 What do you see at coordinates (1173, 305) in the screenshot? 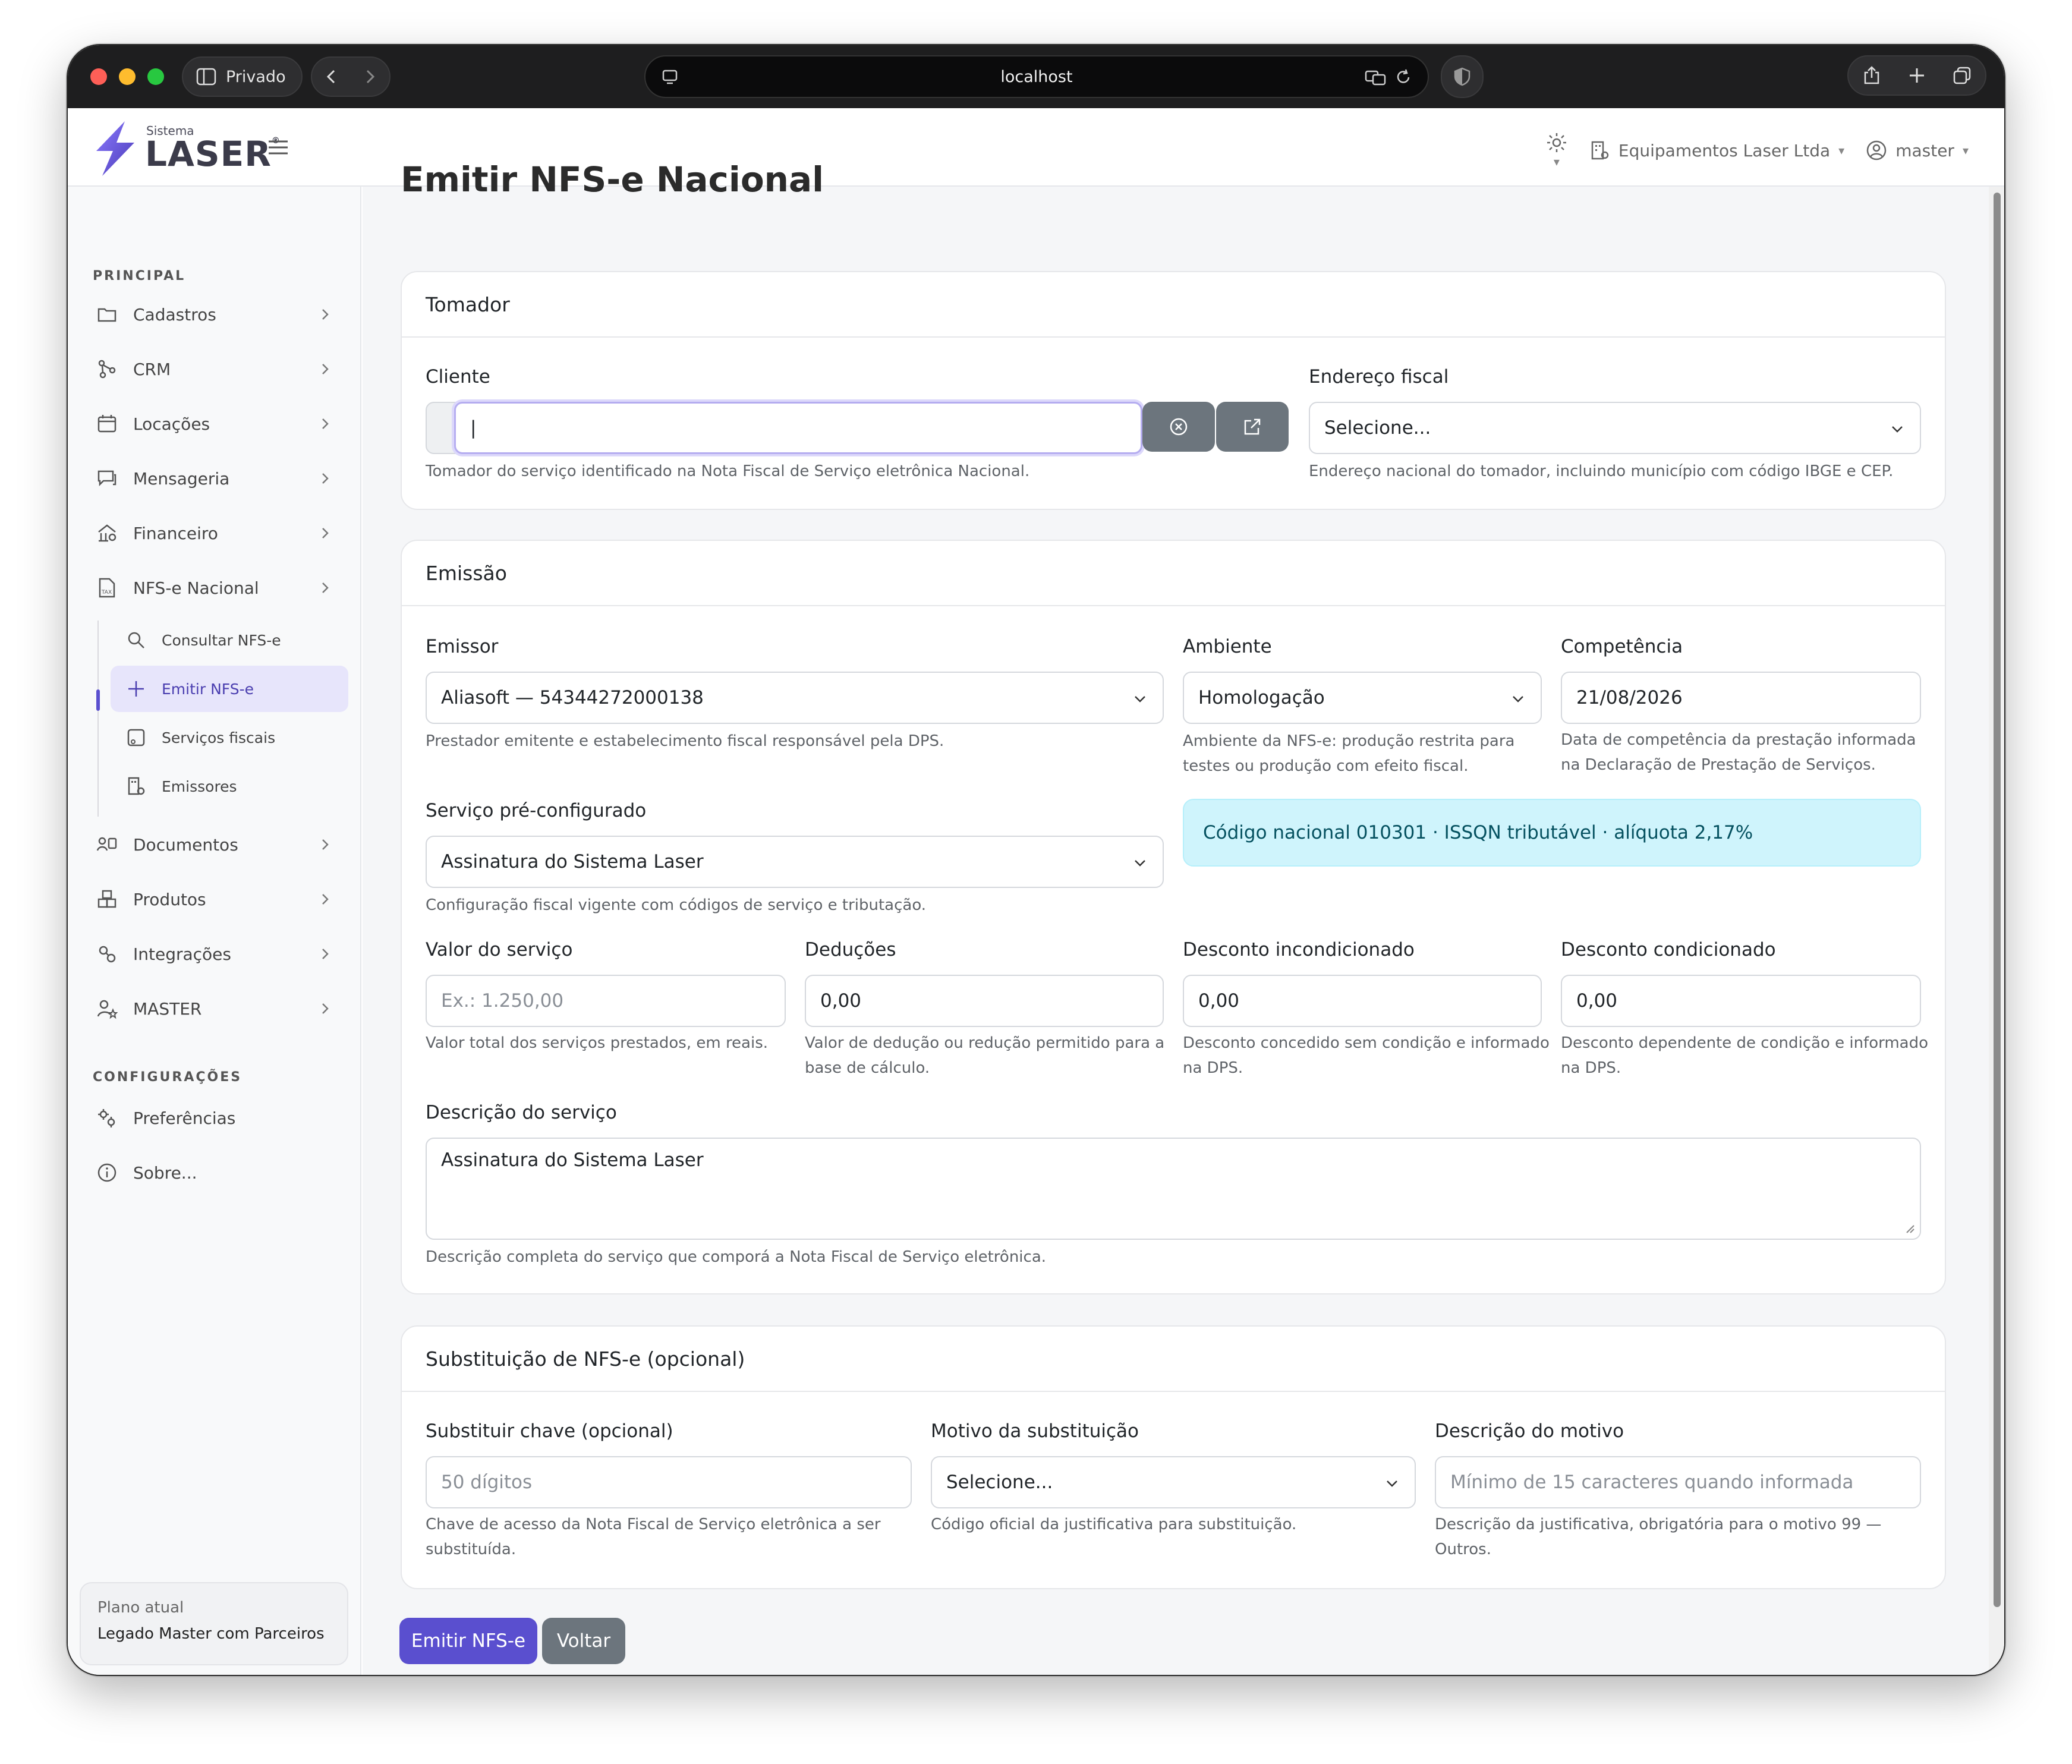
I see `tomador-card-header: Tomador` at bounding box center [1173, 305].